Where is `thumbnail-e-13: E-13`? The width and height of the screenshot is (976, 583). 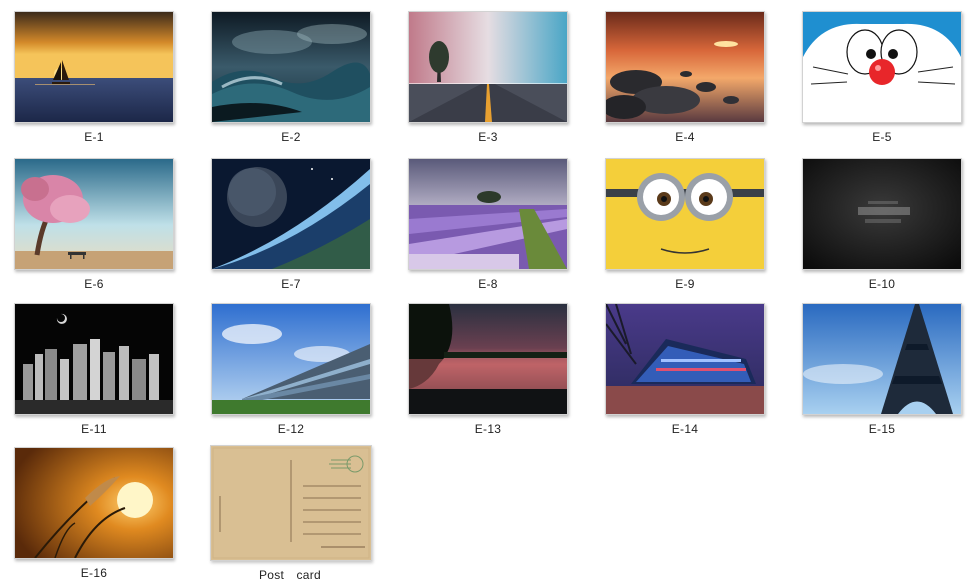 thumbnail-e-13: E-13 is located at coordinates (488, 370).